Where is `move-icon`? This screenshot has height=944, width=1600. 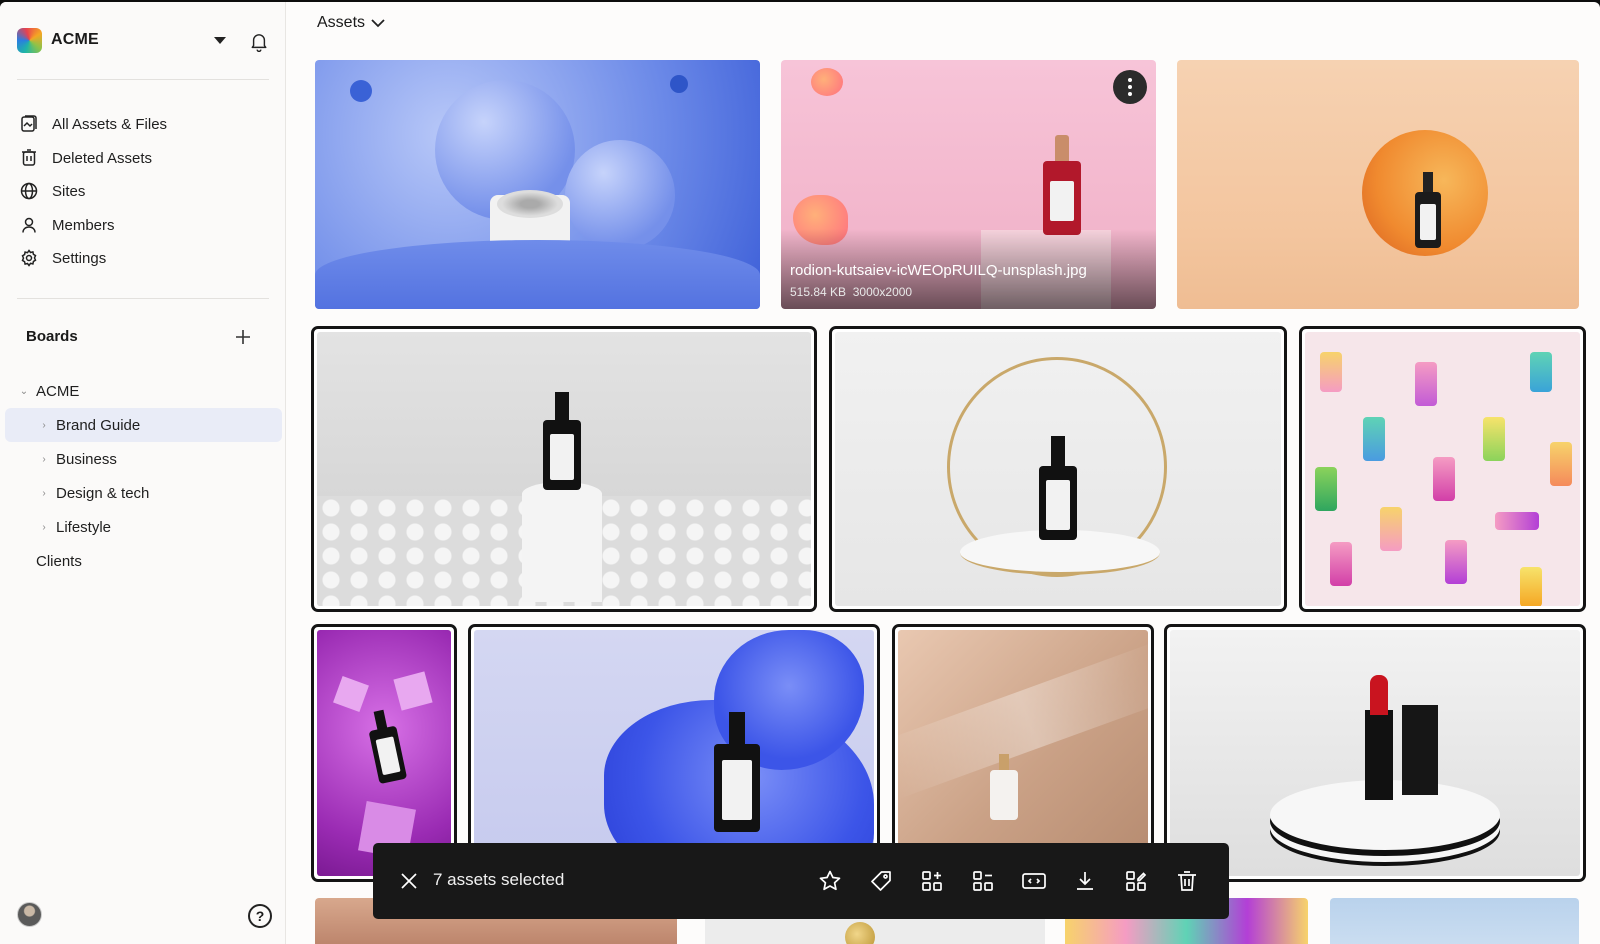
move-icon is located at coordinates (983, 881).